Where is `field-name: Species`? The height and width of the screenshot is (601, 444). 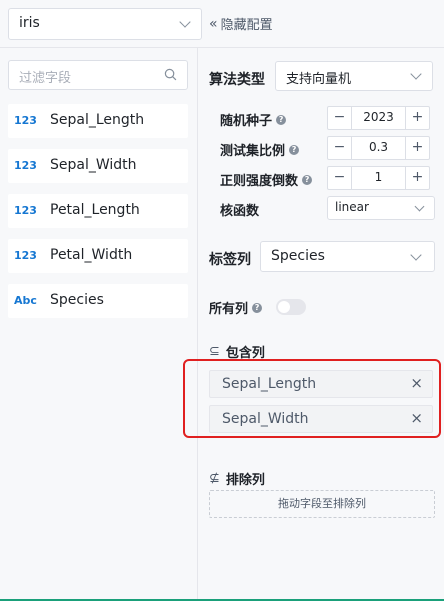
field-name: Species is located at coordinates (77, 300).